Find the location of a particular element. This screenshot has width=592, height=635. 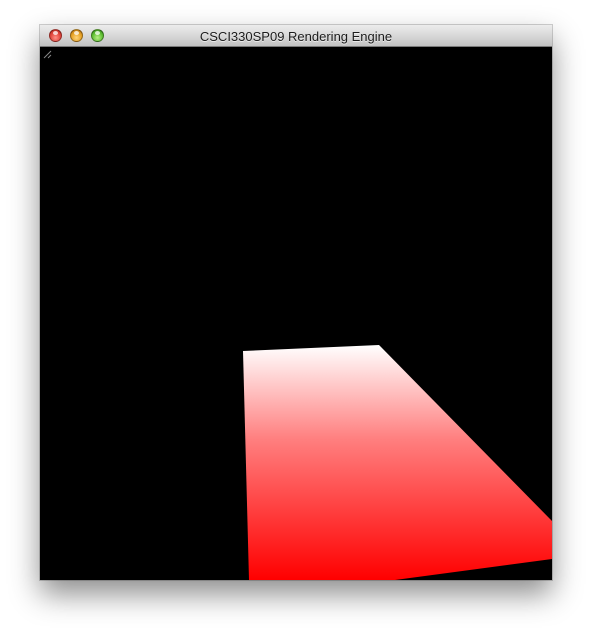

title-bar: CSCI330SP09 Rendering Engine is located at coordinates (296, 36).